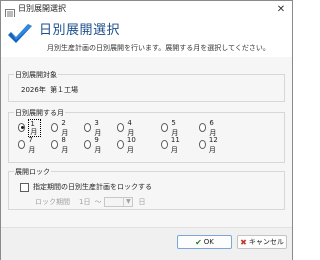 The height and width of the screenshot is (260, 320). I want to click on target-group: 日別展開対象 2026年 第１工場, so click(146, 86).